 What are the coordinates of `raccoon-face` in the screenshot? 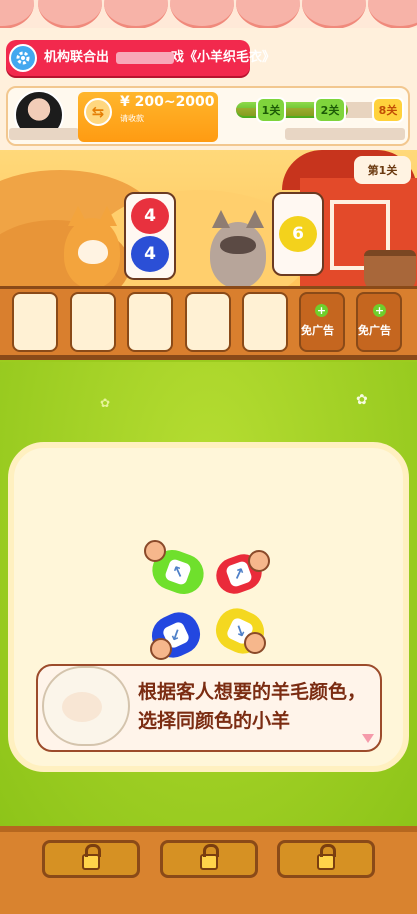 It's located at (238, 245).